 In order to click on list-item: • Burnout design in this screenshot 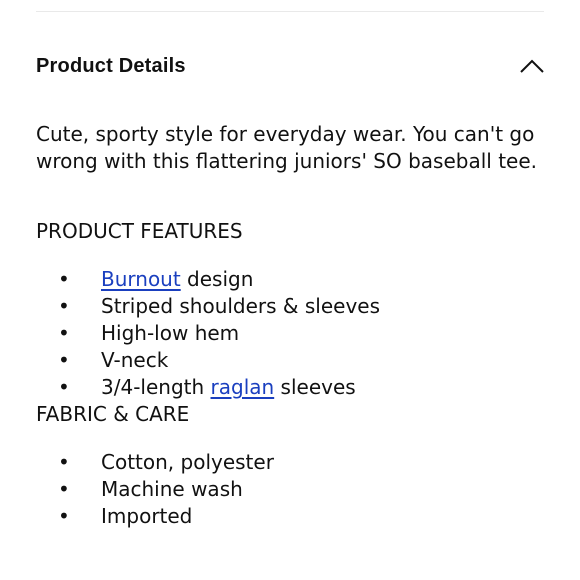, I will do `click(291, 279)`.